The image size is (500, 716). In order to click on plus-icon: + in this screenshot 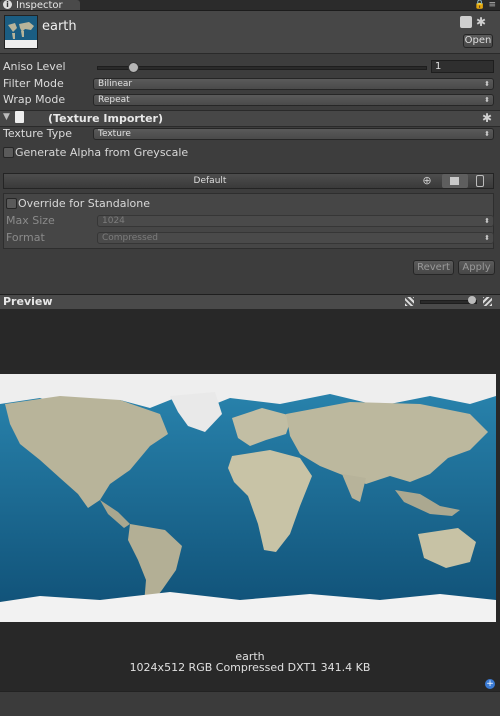, I will do `click(490, 684)`.